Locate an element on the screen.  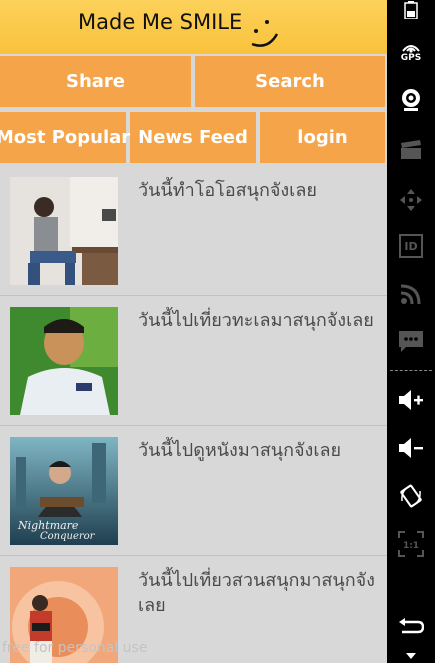
chevron-down-icon is located at coordinates (411, 656).